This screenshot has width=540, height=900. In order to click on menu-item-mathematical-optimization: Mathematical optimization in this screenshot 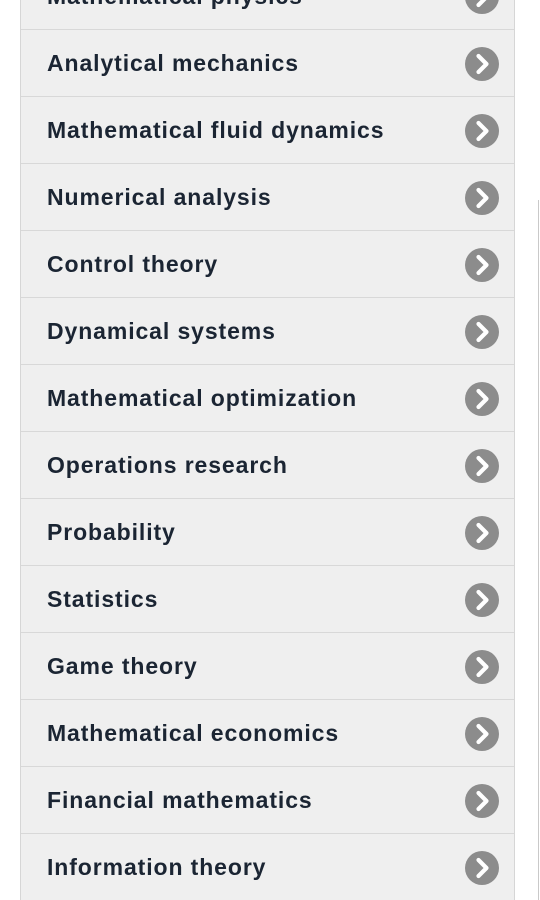, I will do `click(267, 397)`.